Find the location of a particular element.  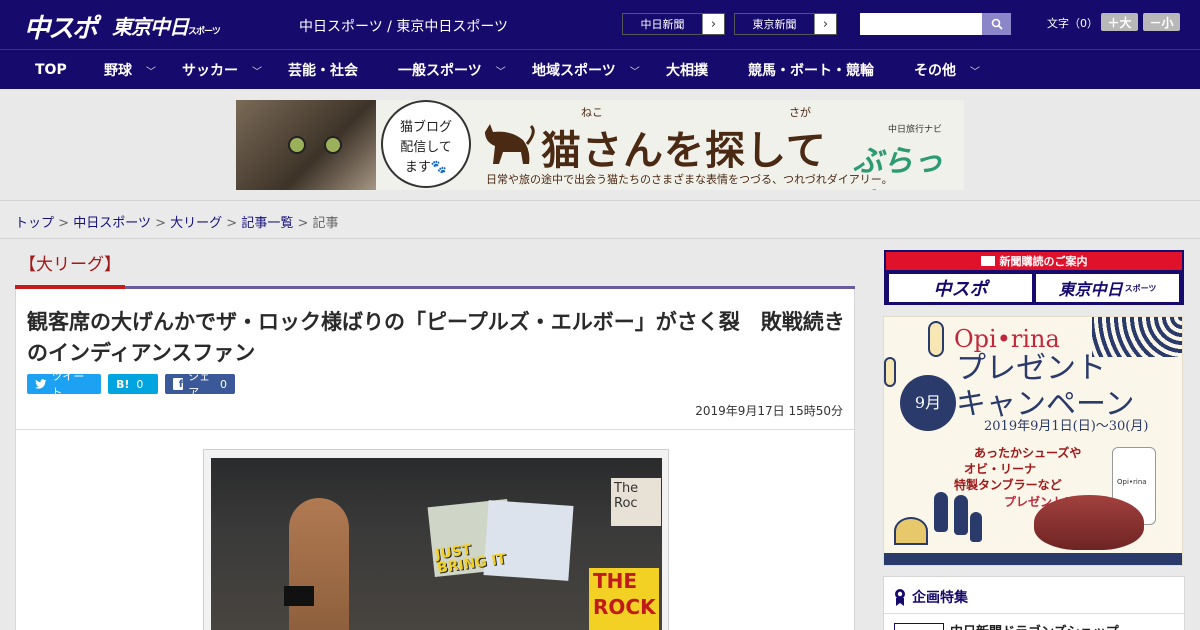

tumbler-brand: Opi•rina is located at coordinates (1132, 482).